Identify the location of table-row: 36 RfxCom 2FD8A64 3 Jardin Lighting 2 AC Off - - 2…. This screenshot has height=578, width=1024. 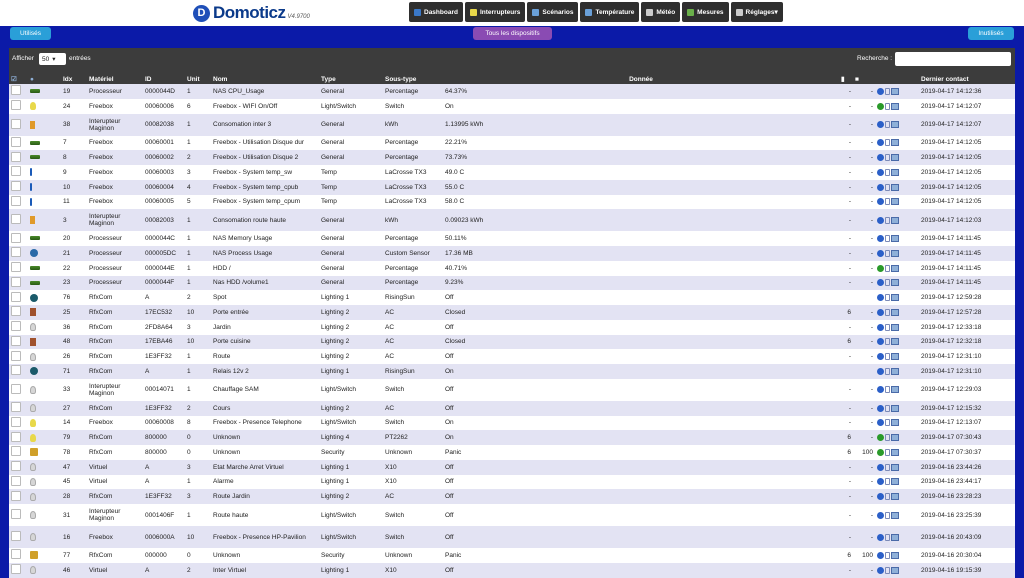
(512, 327).